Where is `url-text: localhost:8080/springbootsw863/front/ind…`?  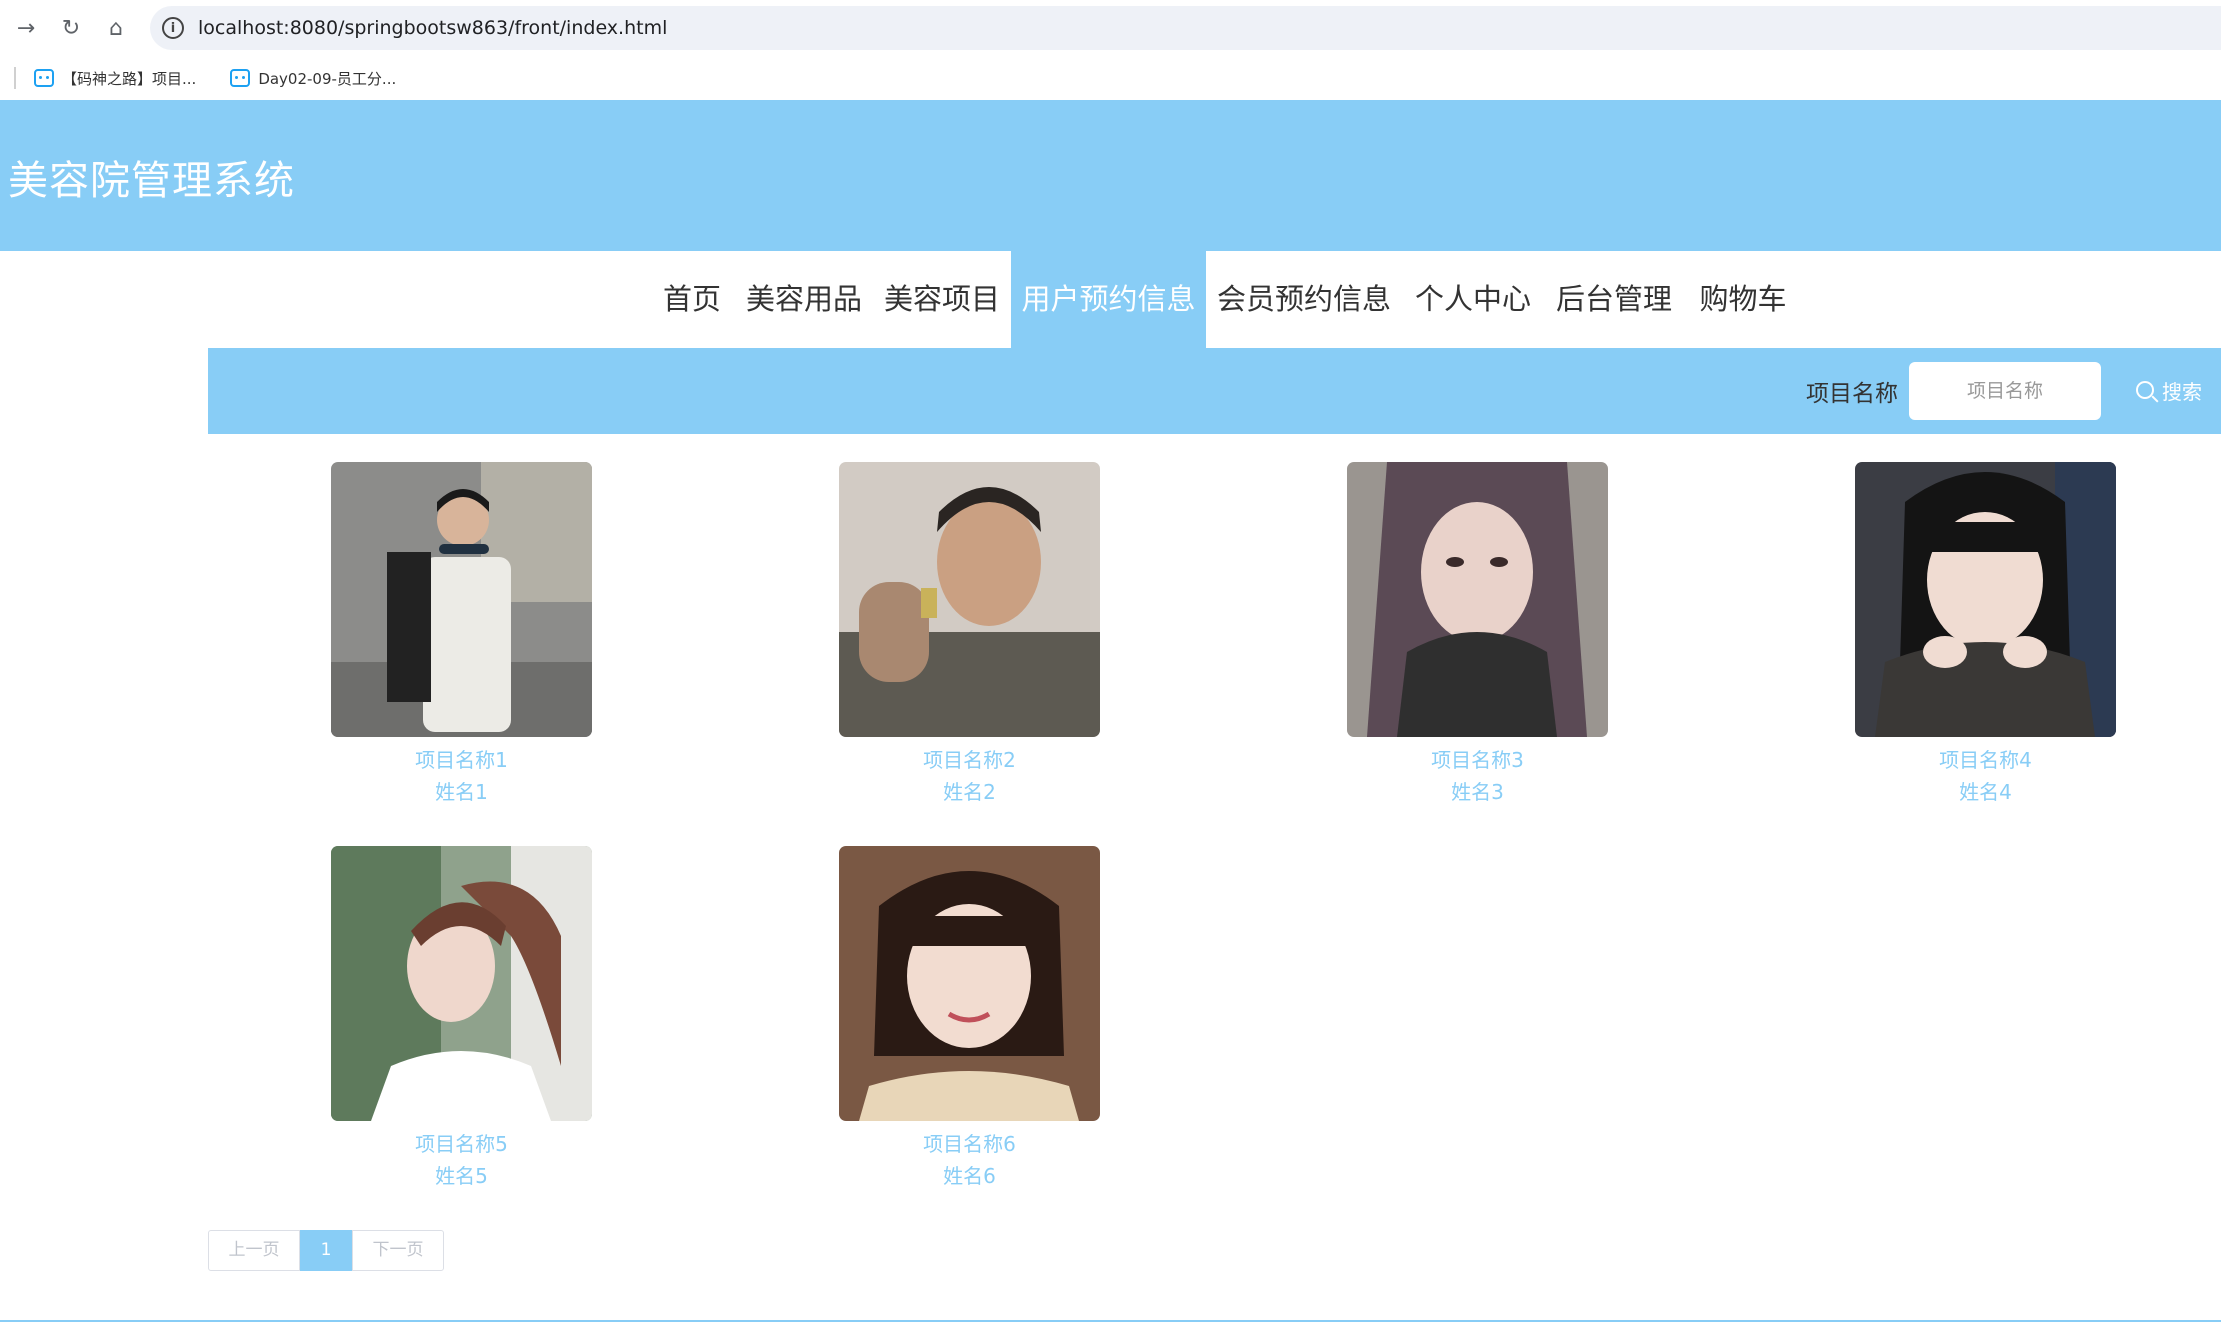 url-text: localhost:8080/springbootsw863/front/ind… is located at coordinates (432, 28).